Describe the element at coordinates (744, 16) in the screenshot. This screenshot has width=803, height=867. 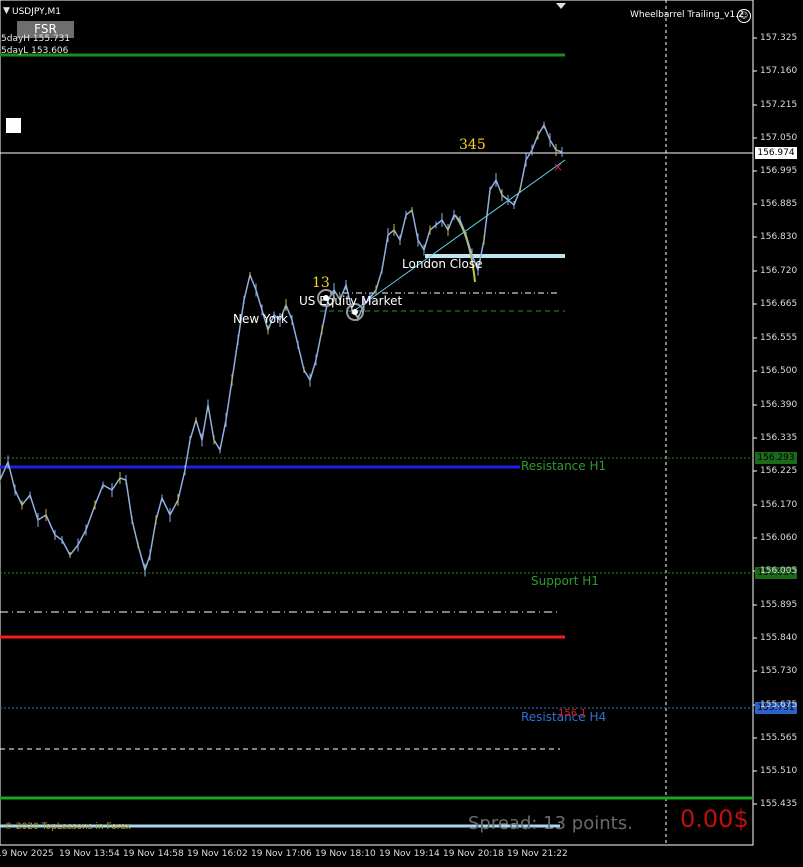
I see `ea-smile-icon: ☺` at that location.